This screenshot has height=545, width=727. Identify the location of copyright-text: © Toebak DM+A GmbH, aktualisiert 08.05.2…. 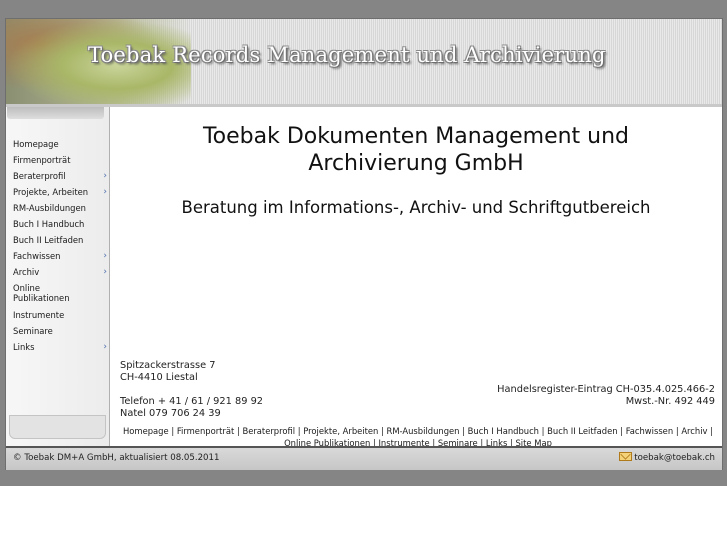
(116, 458).